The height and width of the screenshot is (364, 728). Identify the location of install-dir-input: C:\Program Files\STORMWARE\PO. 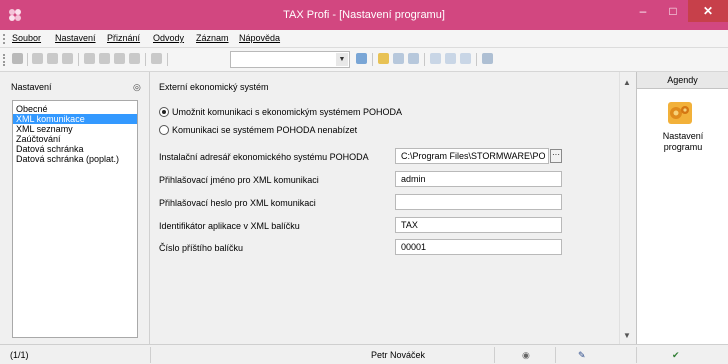
(472, 156).